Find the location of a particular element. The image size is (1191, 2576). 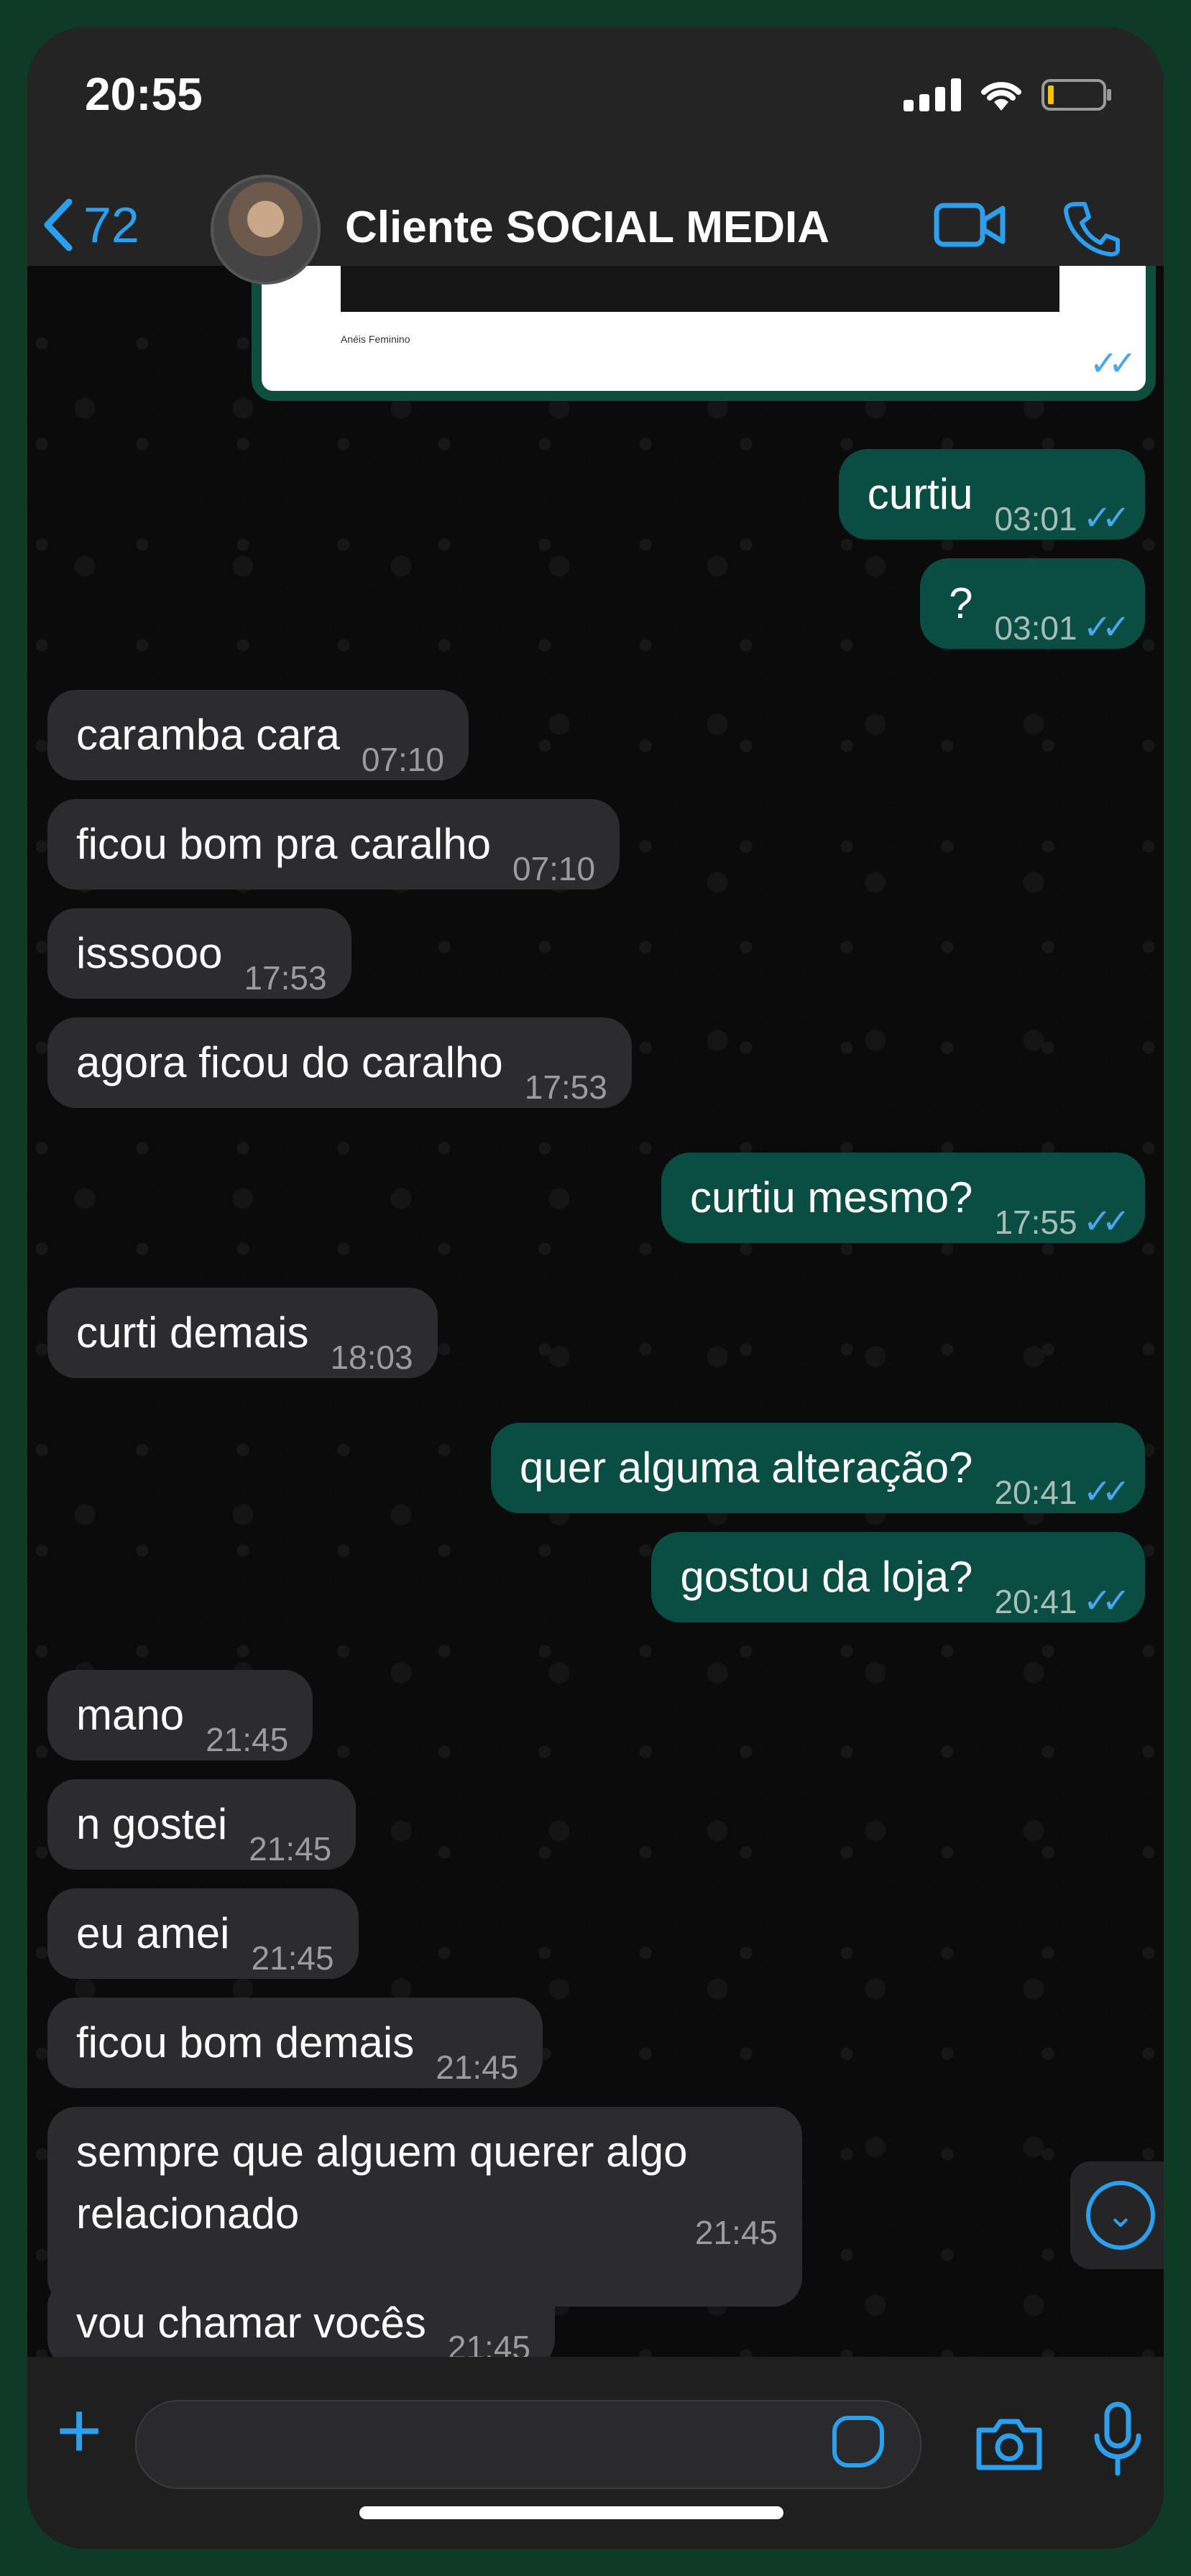

message-bubble: isssooo 17:53 is located at coordinates (199, 953).